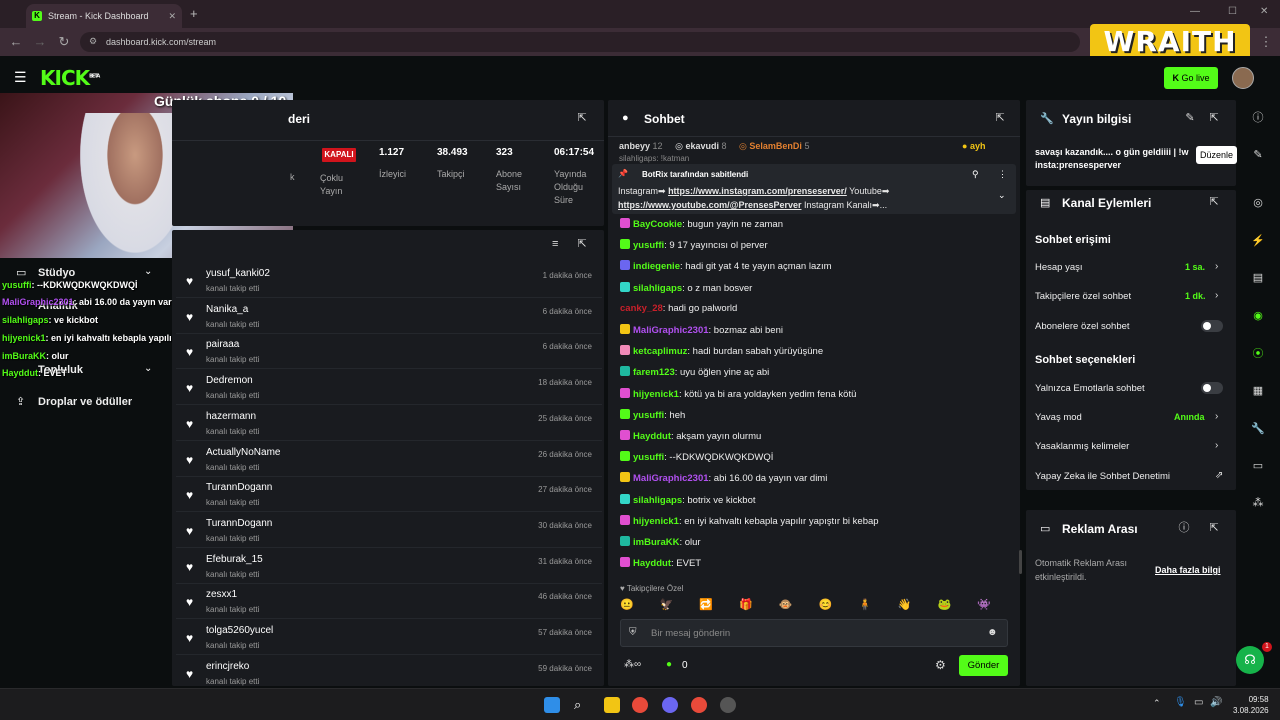 The width and height of the screenshot is (1280, 720). What do you see at coordinates (983, 665) in the screenshot?
I see `send-button: Gönder` at bounding box center [983, 665].